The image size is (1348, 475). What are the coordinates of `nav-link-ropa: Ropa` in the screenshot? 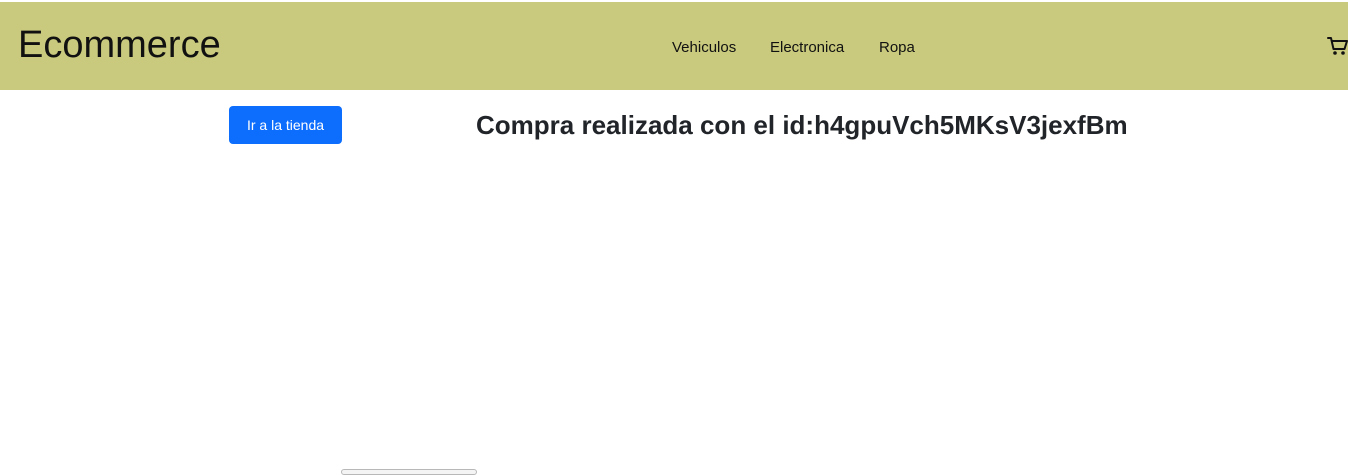 It's located at (897, 48).